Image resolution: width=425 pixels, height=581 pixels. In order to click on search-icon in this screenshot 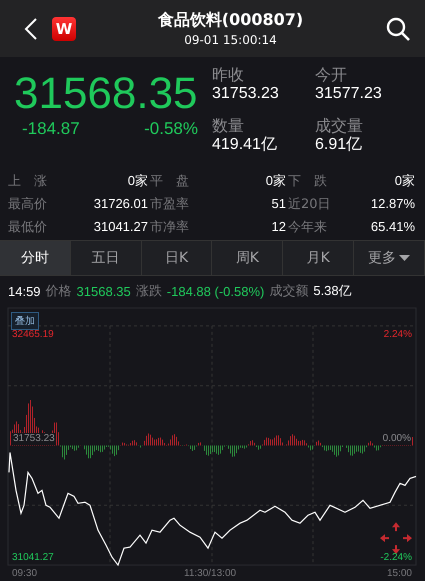, I will do `click(398, 29)`.